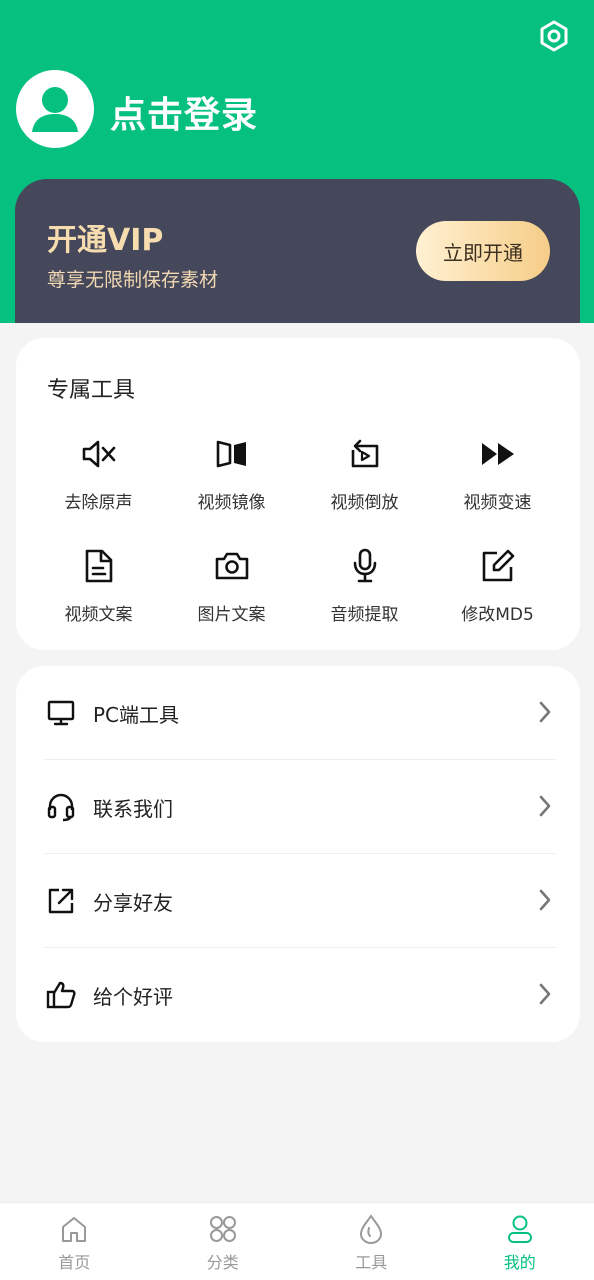  I want to click on vip-title: 开通VIP, so click(105, 240).